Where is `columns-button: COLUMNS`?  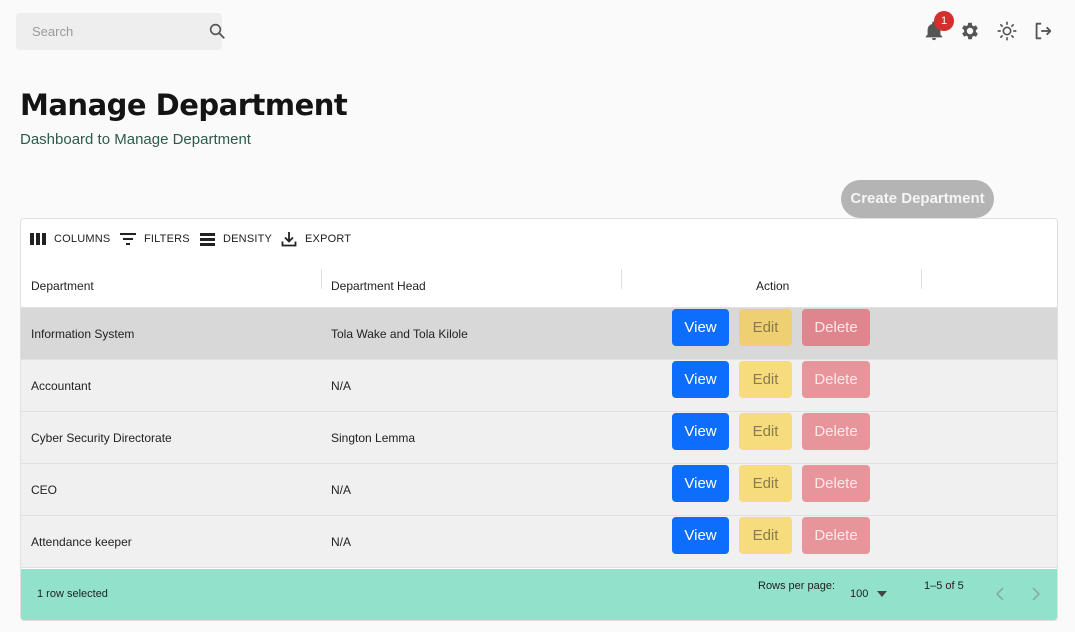 columns-button: COLUMNS is located at coordinates (70, 239).